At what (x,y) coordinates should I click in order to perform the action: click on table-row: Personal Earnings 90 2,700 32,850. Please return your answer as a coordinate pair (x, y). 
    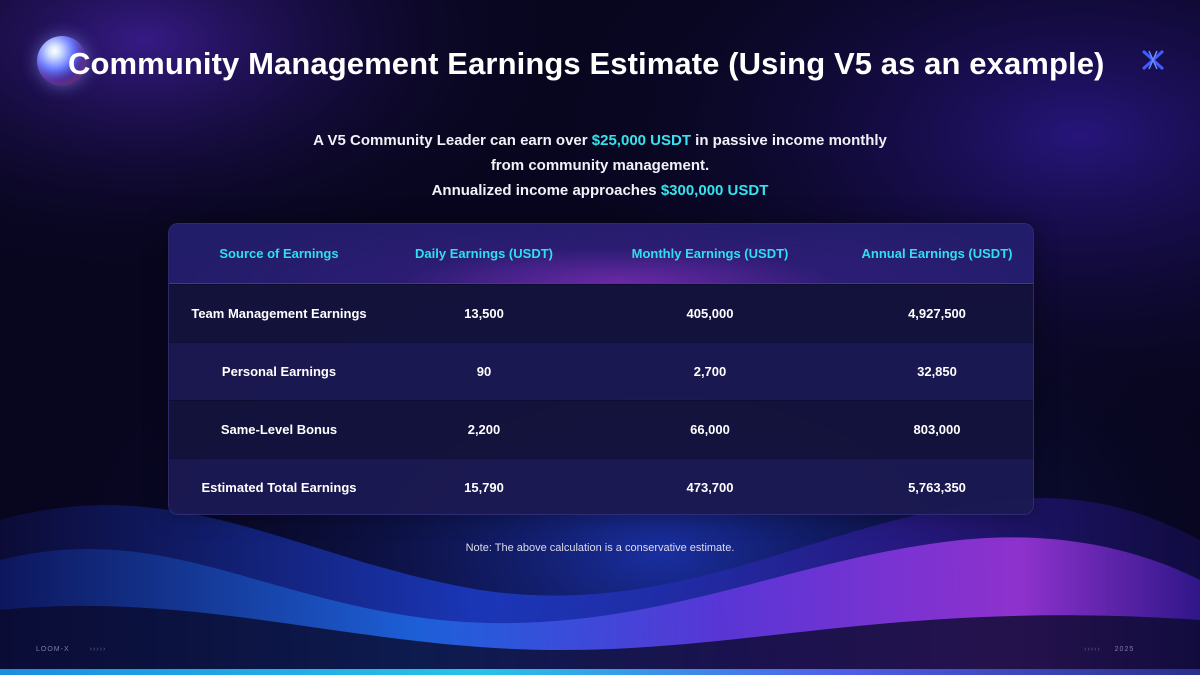
    Looking at the image, I should click on (601, 371).